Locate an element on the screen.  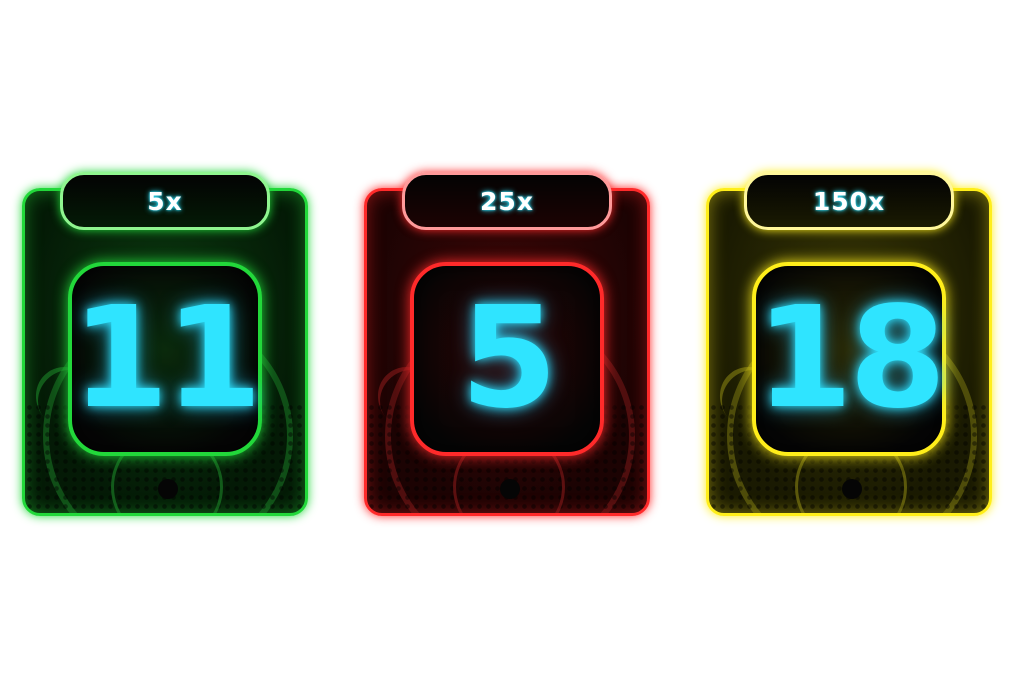
multiplier-label: 5x is located at coordinates (165, 201).